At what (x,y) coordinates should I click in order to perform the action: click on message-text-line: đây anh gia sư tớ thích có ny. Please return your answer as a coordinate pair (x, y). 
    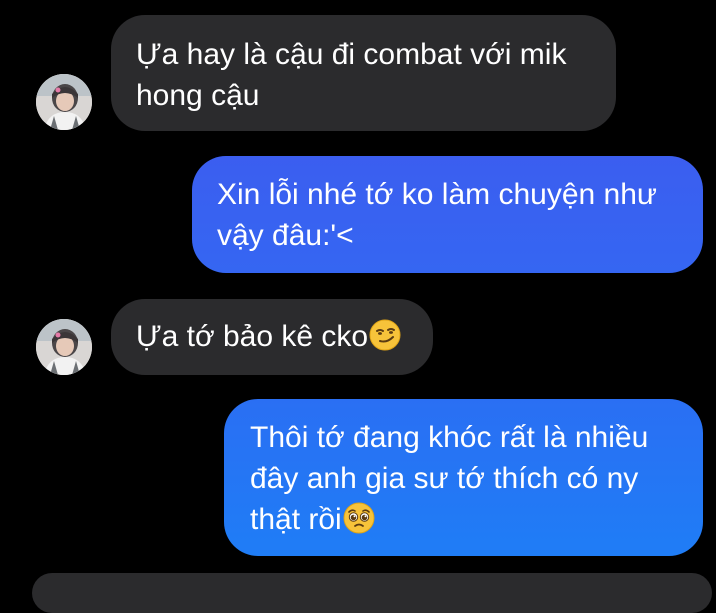
    Looking at the image, I should click on (444, 478).